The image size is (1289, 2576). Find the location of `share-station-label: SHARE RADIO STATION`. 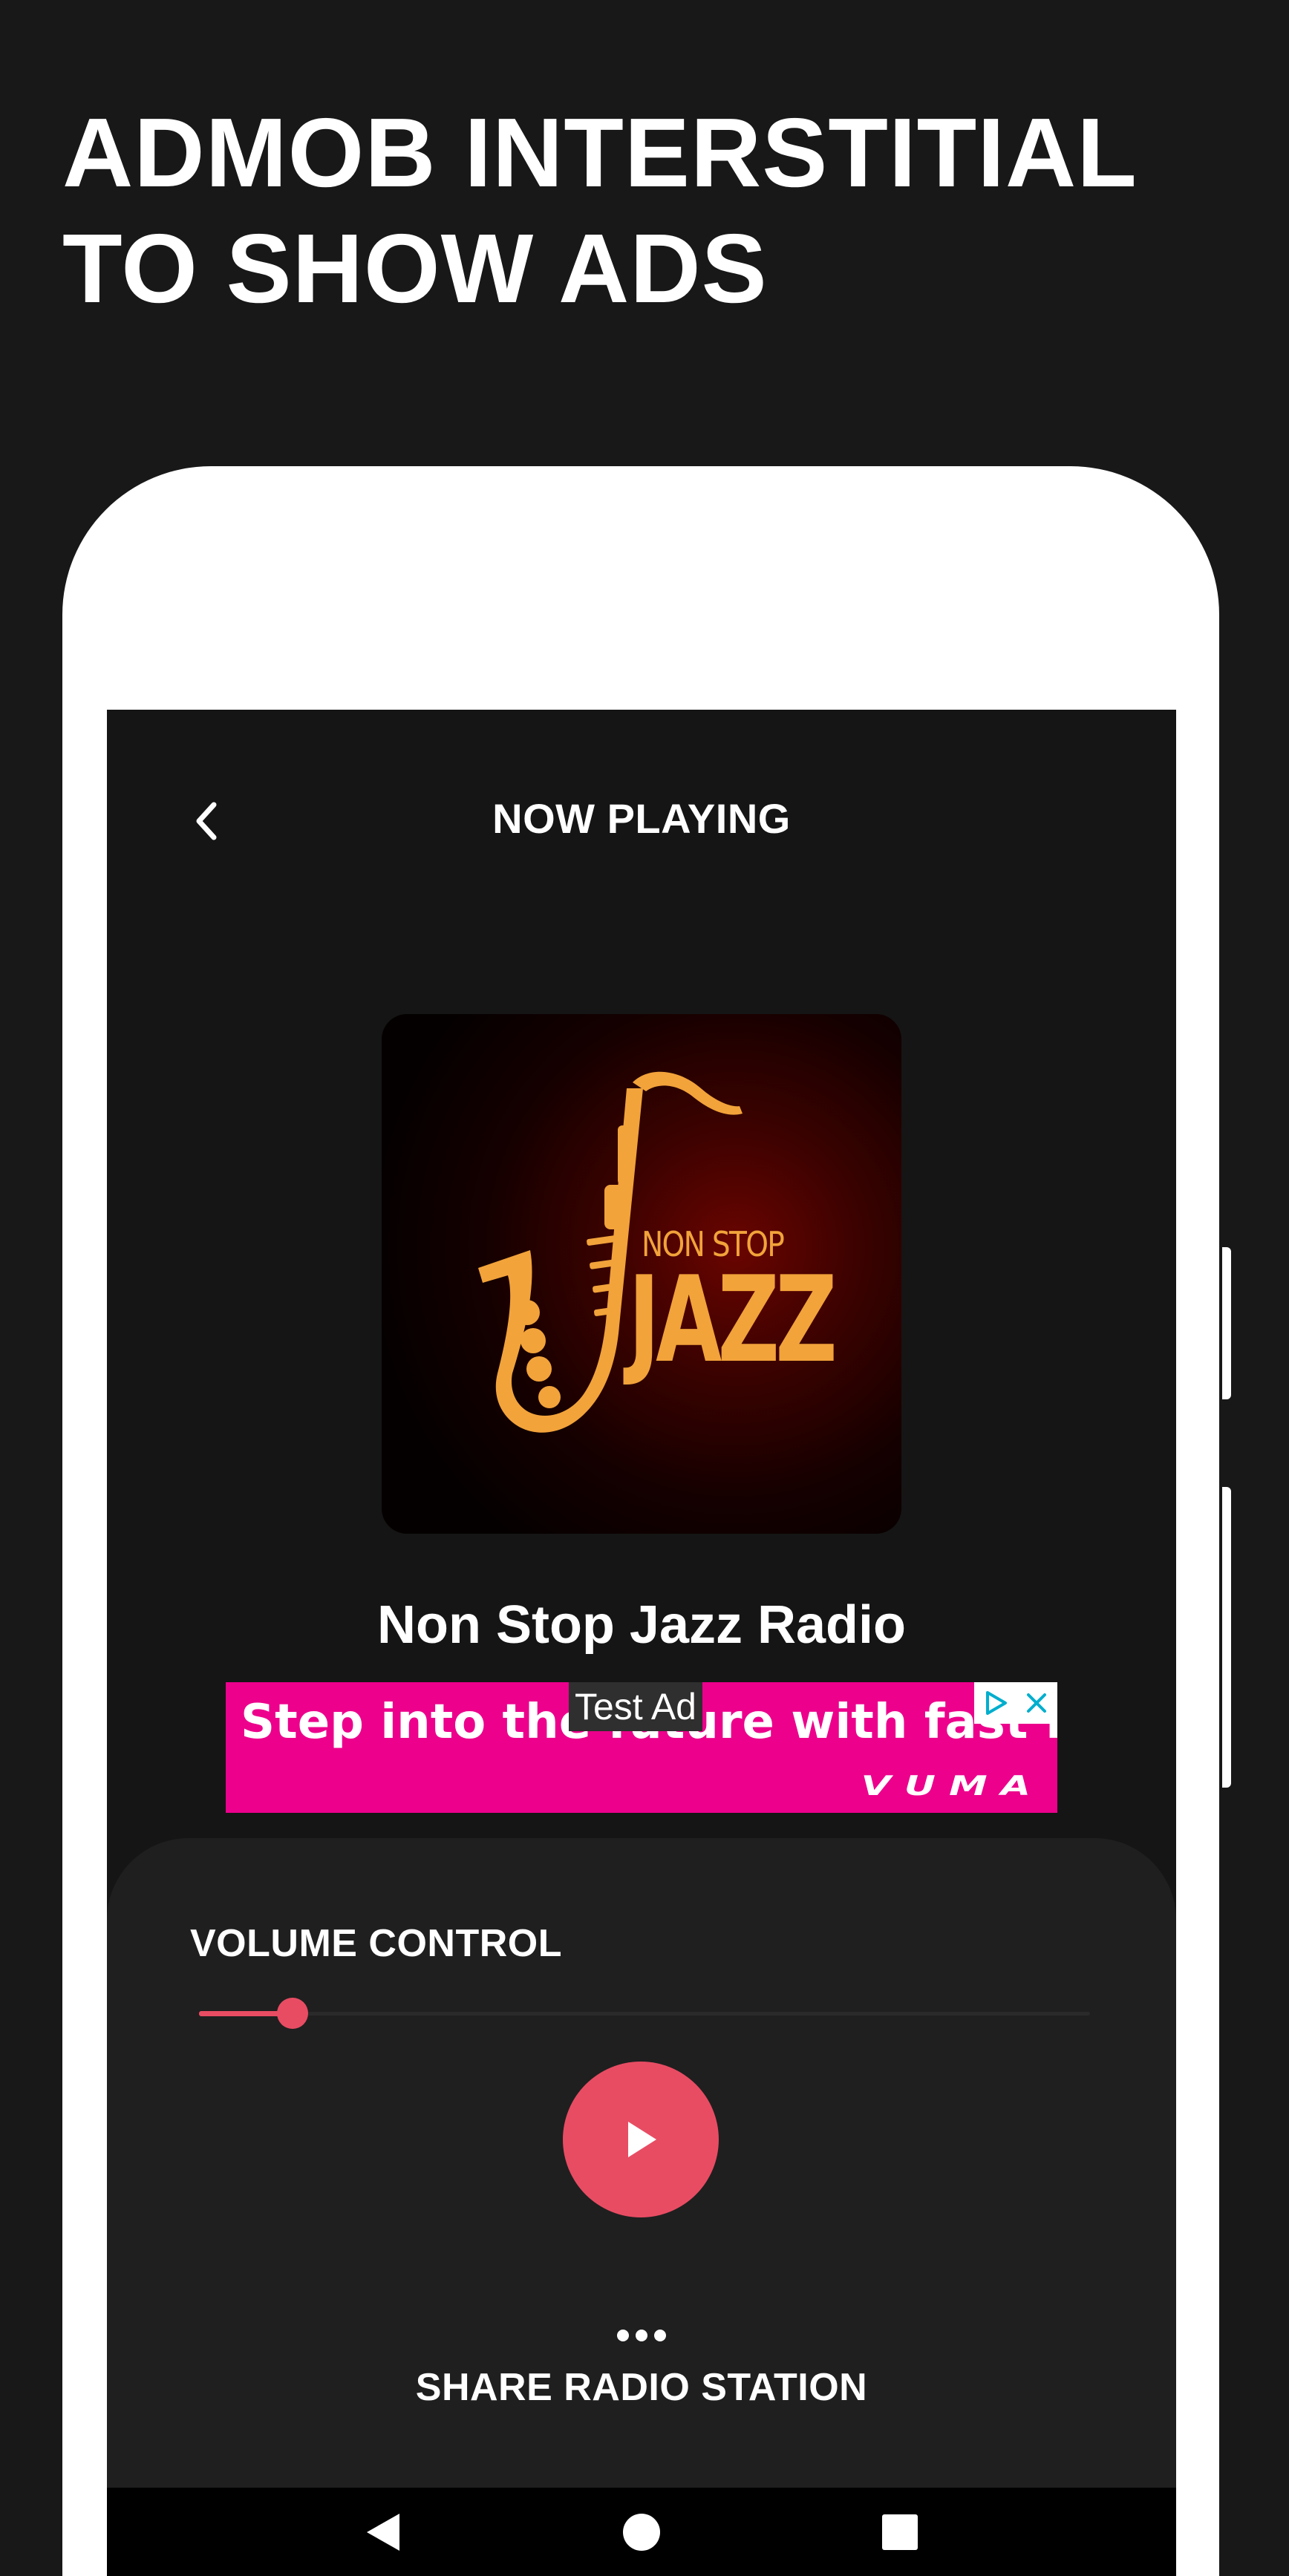

share-station-label: SHARE RADIO STATION is located at coordinates (641, 2387).